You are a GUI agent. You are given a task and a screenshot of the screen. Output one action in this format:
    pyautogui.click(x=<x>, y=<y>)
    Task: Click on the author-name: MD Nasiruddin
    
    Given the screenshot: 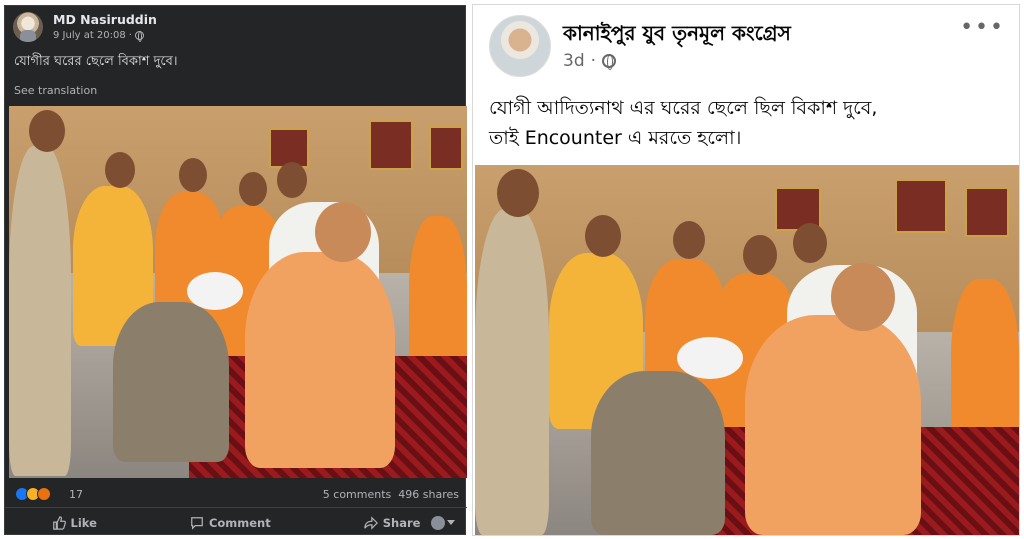 What is the action you would take?
    pyautogui.click(x=105, y=19)
    